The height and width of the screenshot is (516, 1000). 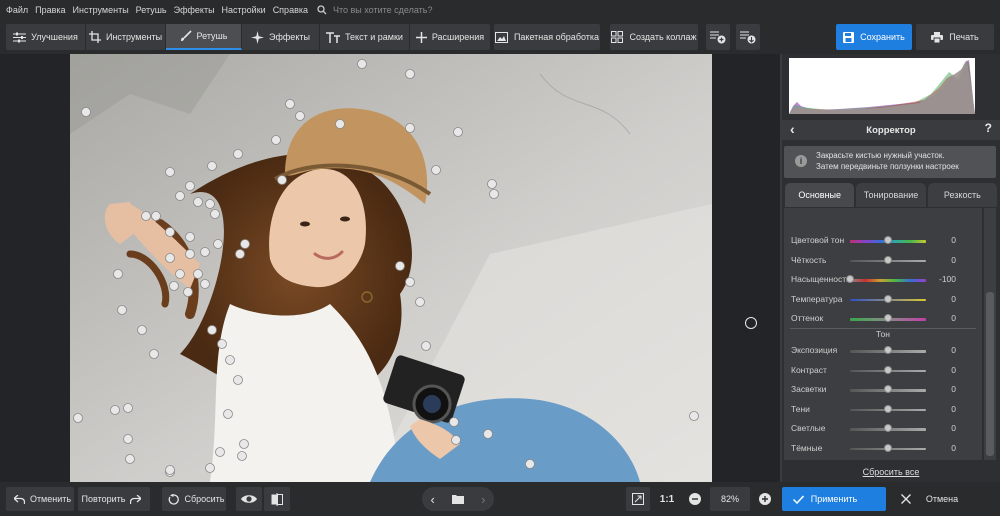 What do you see at coordinates (204, 37) in the screenshot?
I see `tab-retouch: Ретушь` at bounding box center [204, 37].